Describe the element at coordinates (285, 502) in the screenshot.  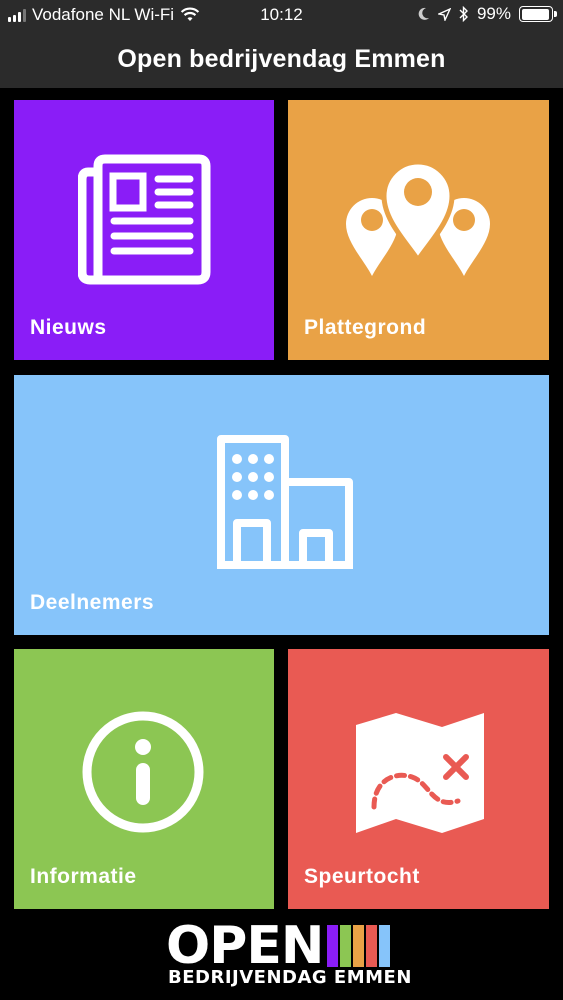
I see `building-icon` at that location.